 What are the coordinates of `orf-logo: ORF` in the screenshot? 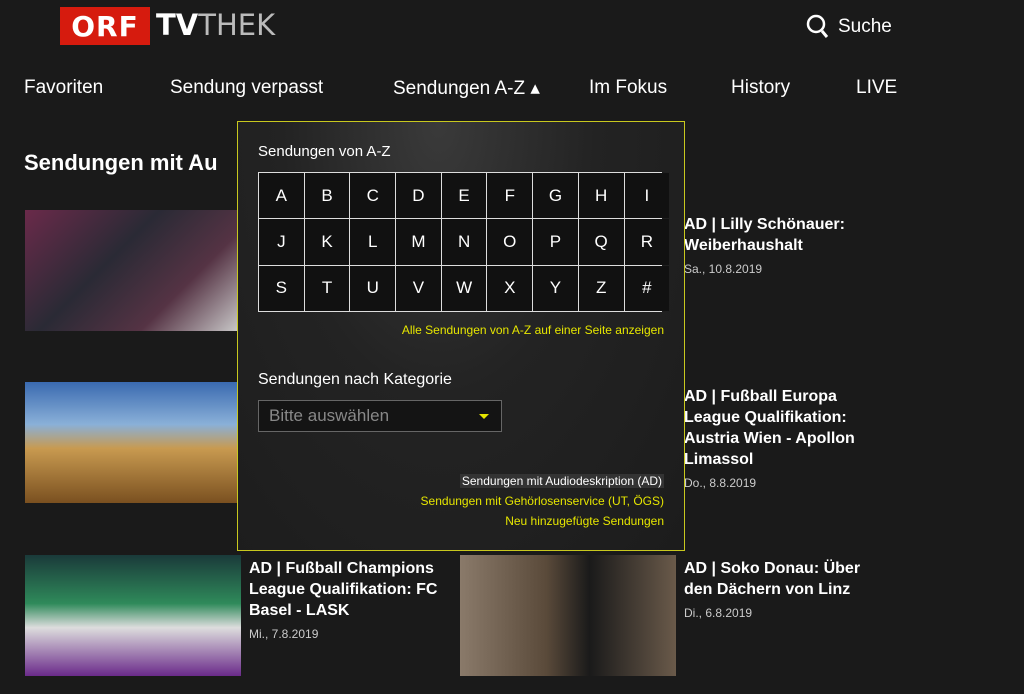 It's located at (105, 26).